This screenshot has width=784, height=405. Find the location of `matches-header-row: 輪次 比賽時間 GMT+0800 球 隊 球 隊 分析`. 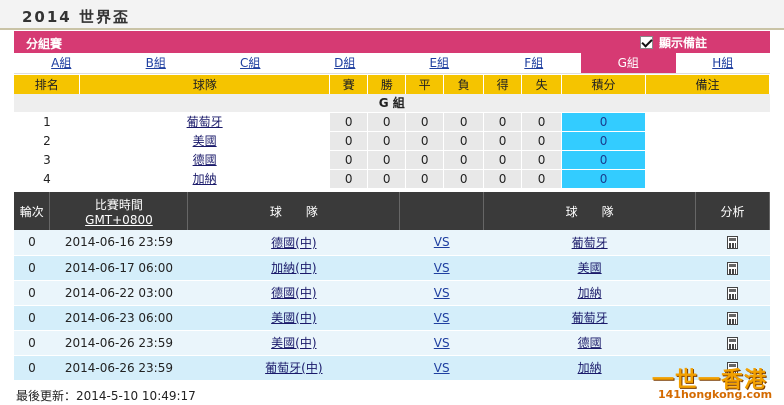

matches-header-row: 輪次 比賽時間 GMT+0800 球 隊 球 隊 分析 is located at coordinates (392, 211).